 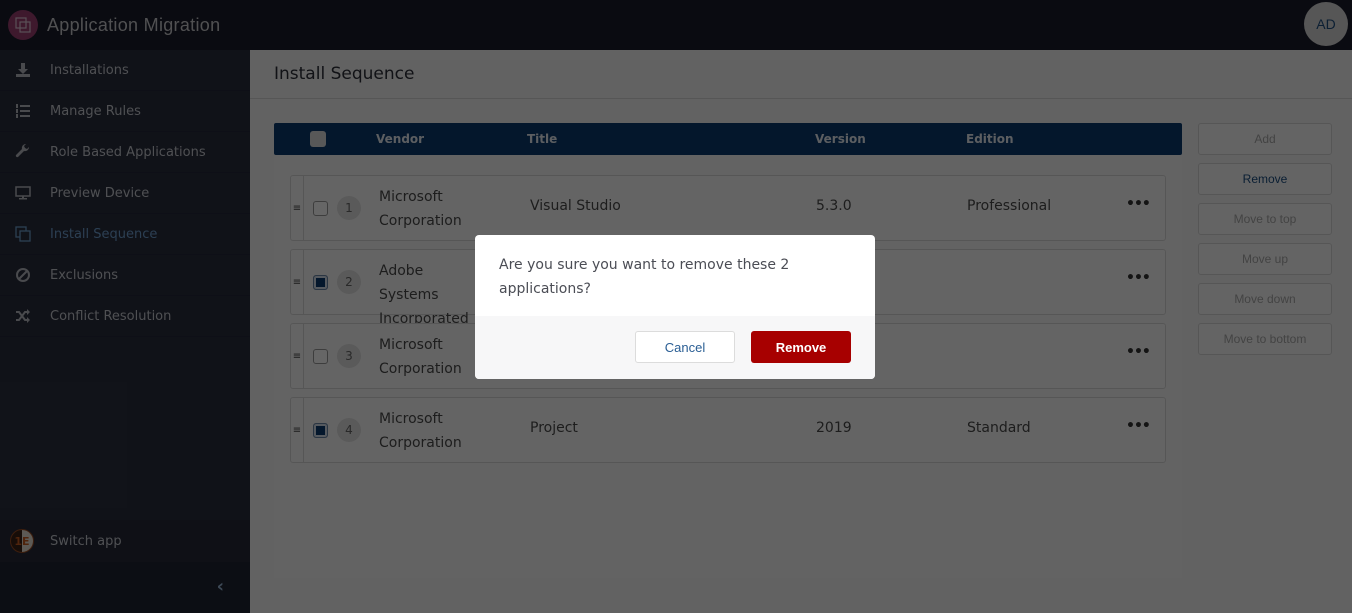 What do you see at coordinates (685, 347) in the screenshot?
I see `cancel-button: Cancel` at bounding box center [685, 347].